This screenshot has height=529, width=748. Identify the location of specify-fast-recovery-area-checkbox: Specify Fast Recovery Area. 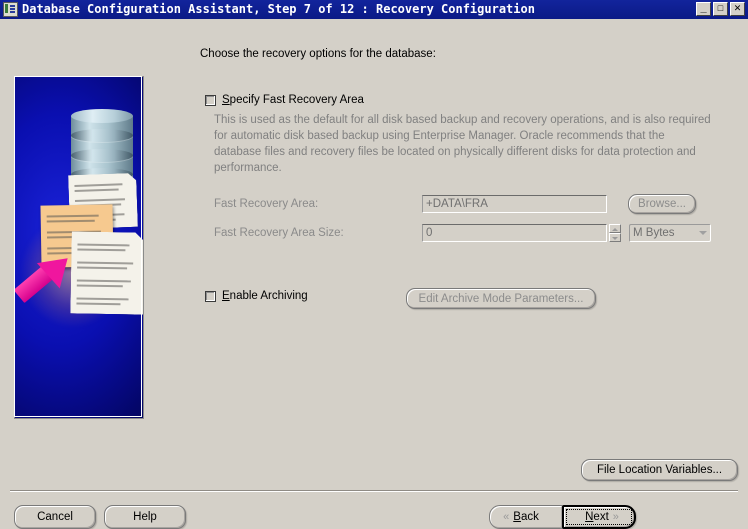
(284, 100).